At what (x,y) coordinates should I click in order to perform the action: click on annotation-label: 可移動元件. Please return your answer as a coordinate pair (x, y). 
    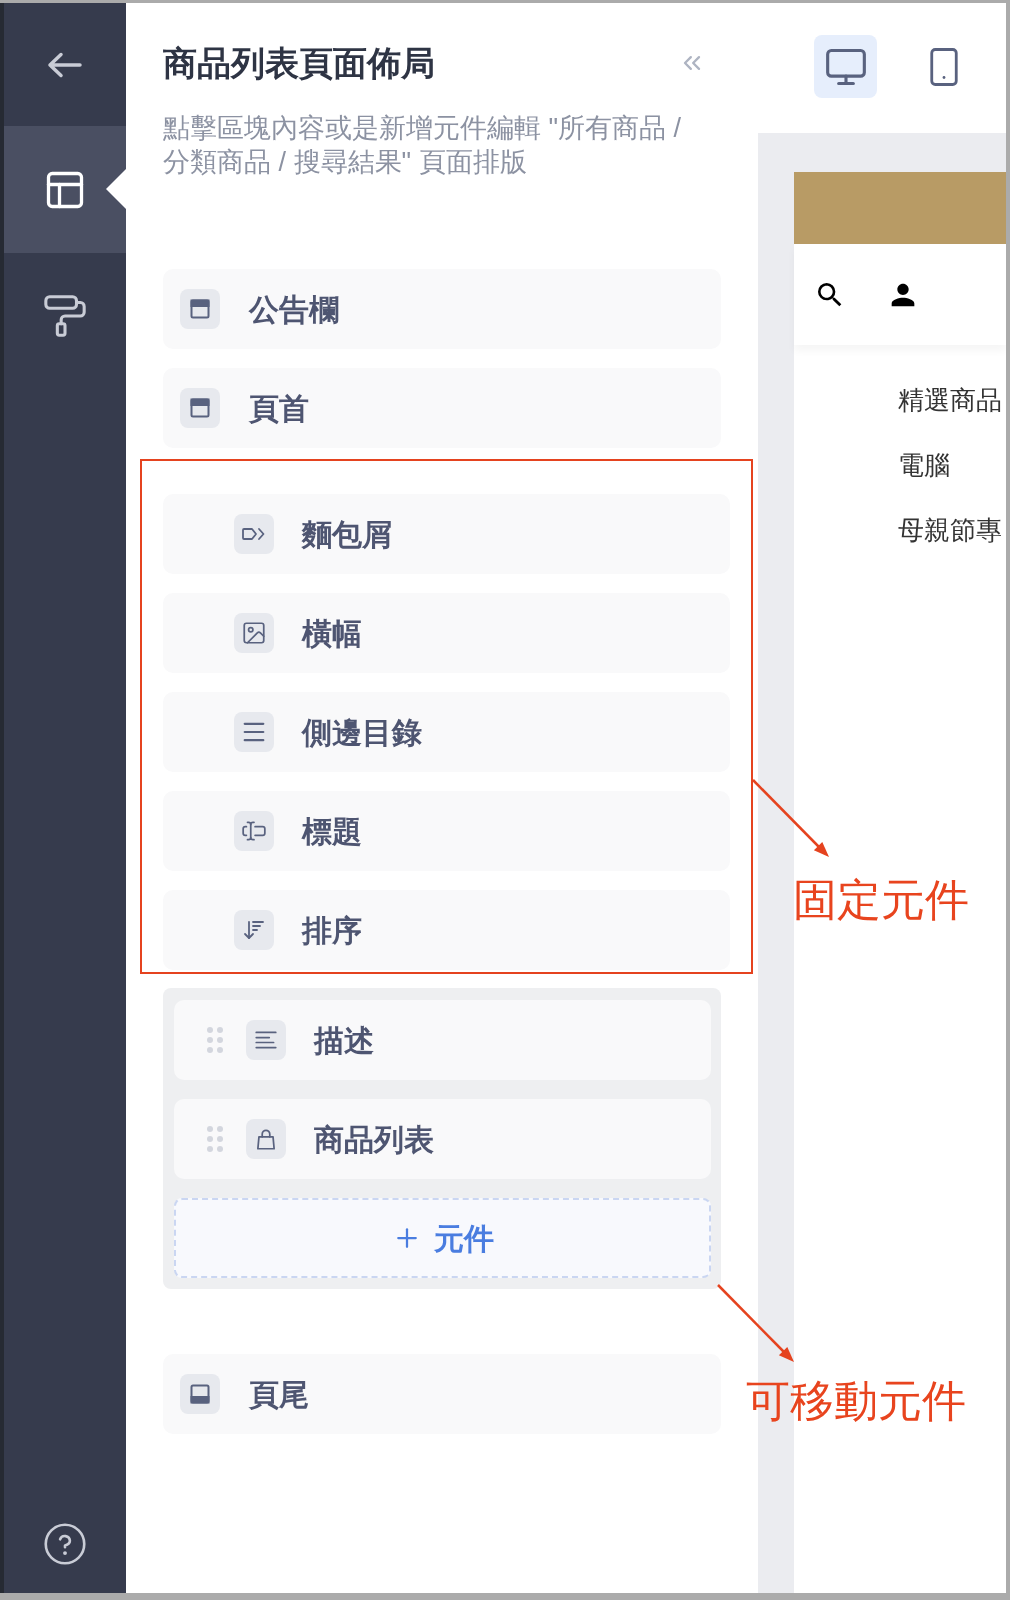
    Looking at the image, I should click on (856, 1401).